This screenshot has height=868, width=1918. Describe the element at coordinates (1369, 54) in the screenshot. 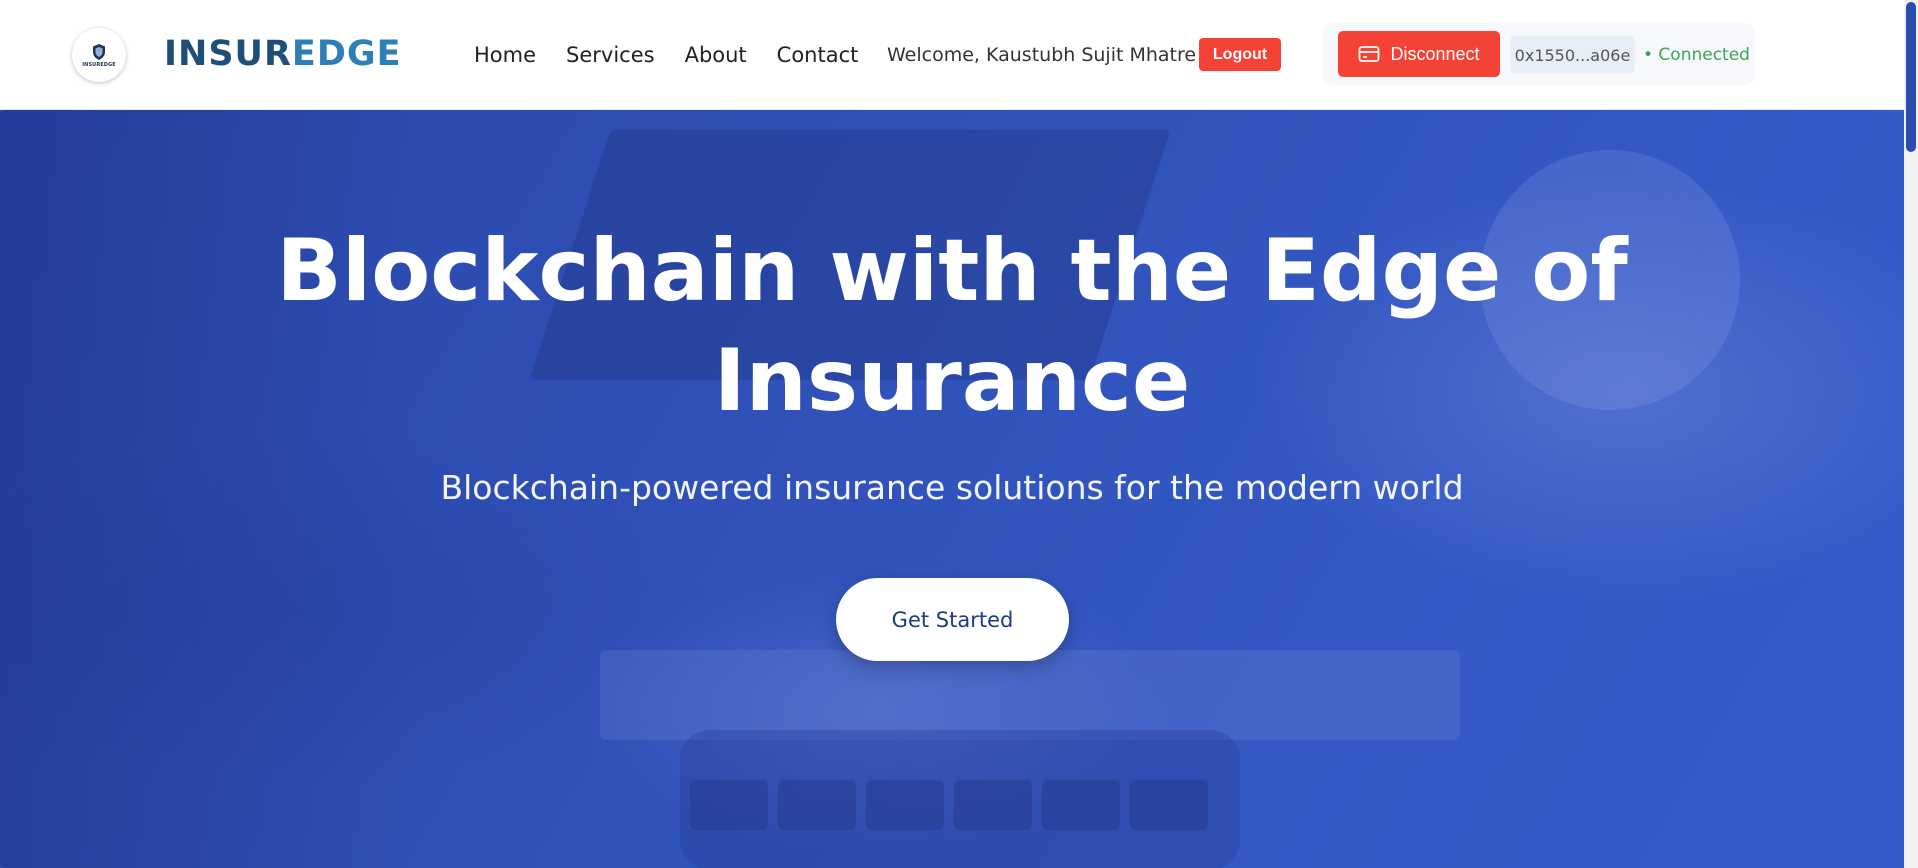

I see `wallet-icon` at that location.